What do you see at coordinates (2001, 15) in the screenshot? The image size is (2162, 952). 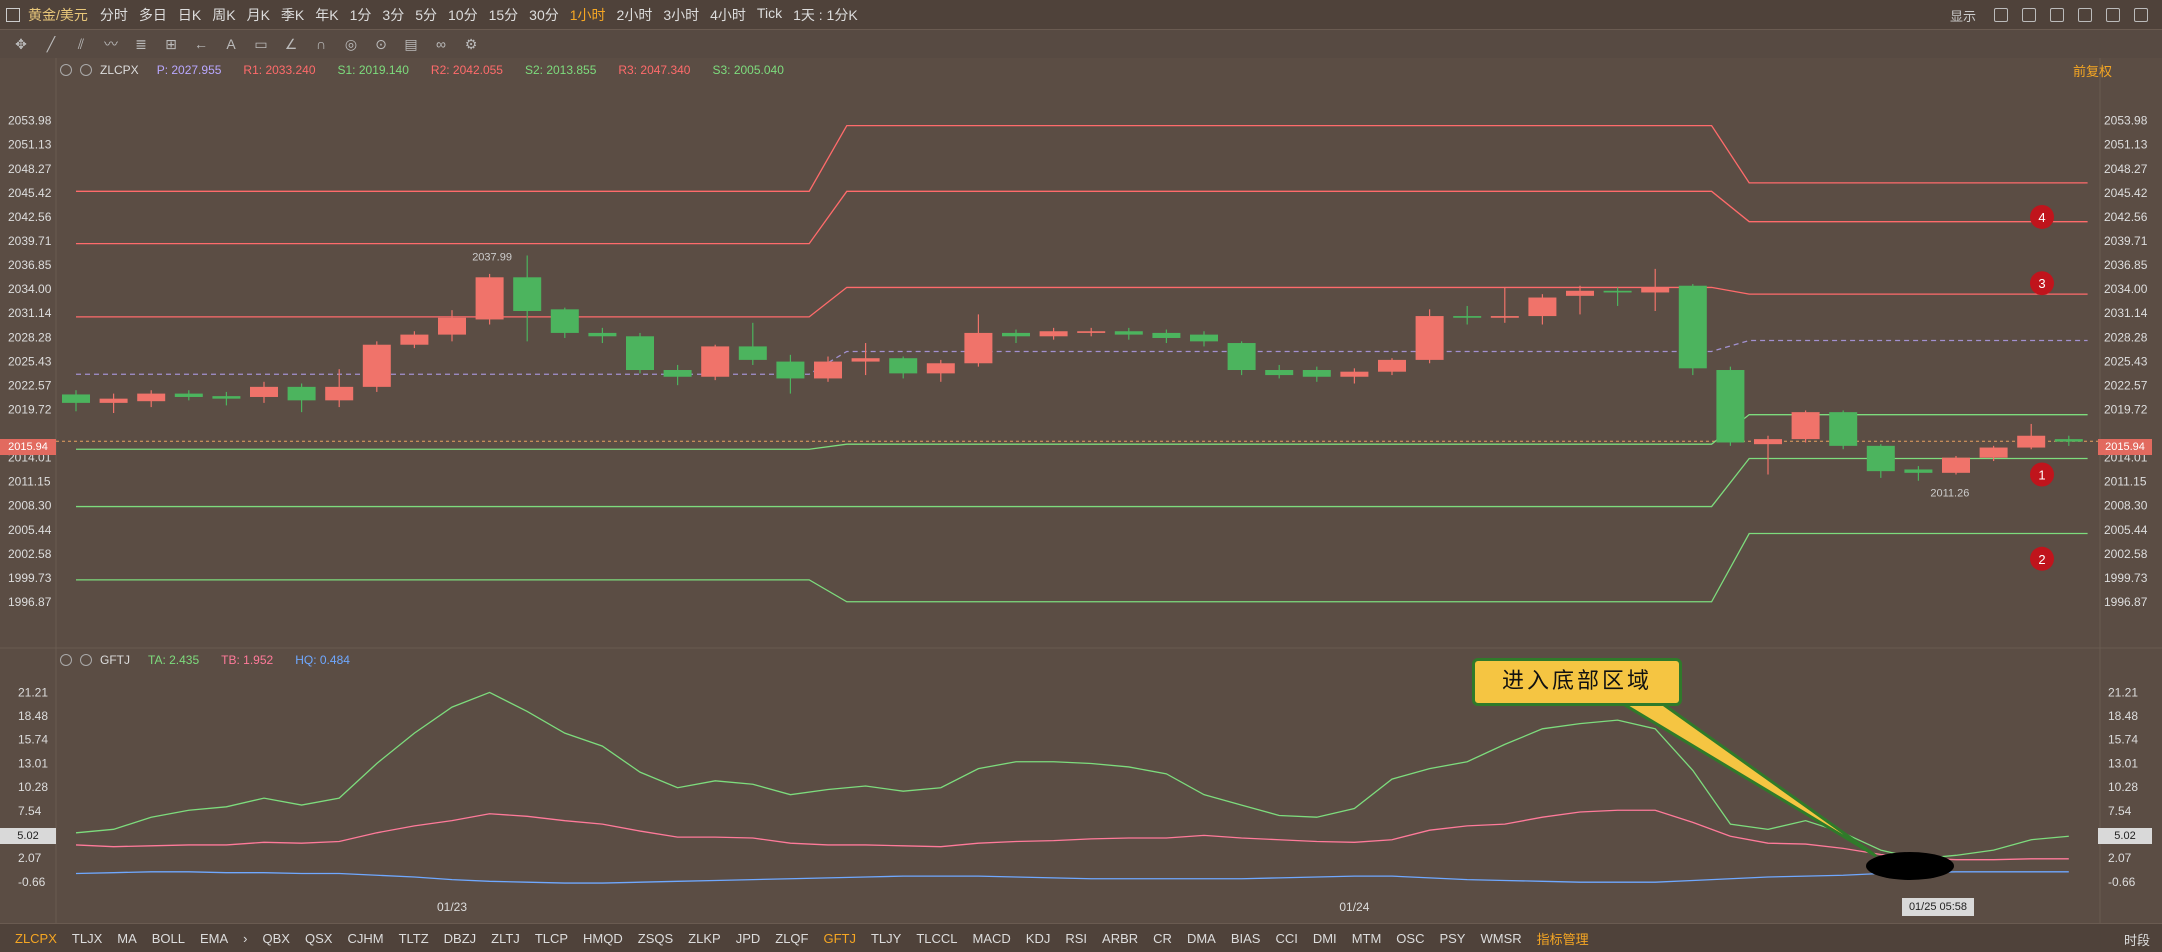 I see `settings-icon` at bounding box center [2001, 15].